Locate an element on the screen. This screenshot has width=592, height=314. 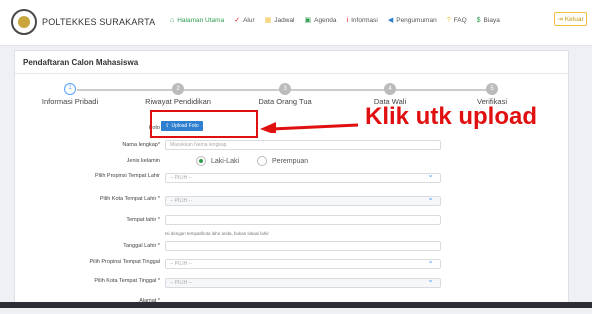
nav-item-faq: ? FAQ is located at coordinates (457, 20).